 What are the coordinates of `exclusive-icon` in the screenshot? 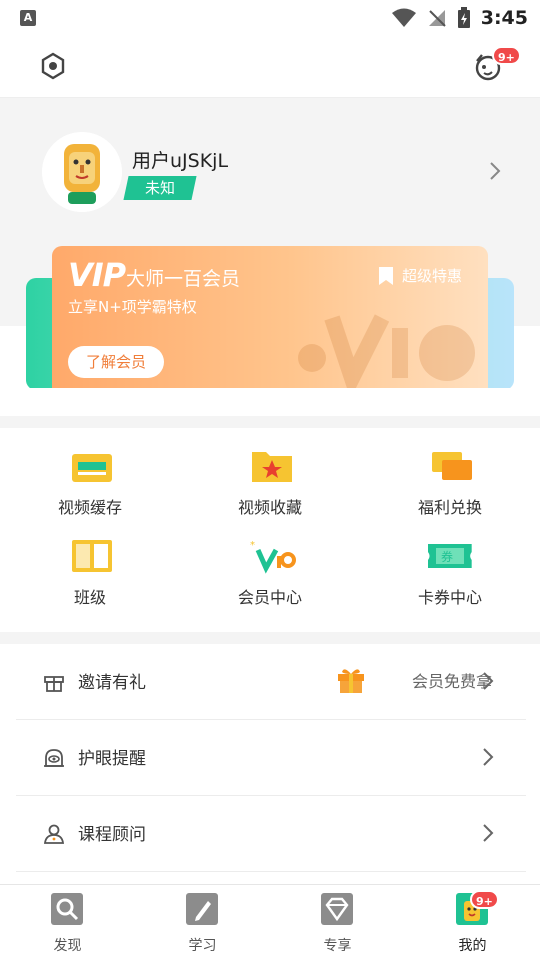 It's located at (337, 909).